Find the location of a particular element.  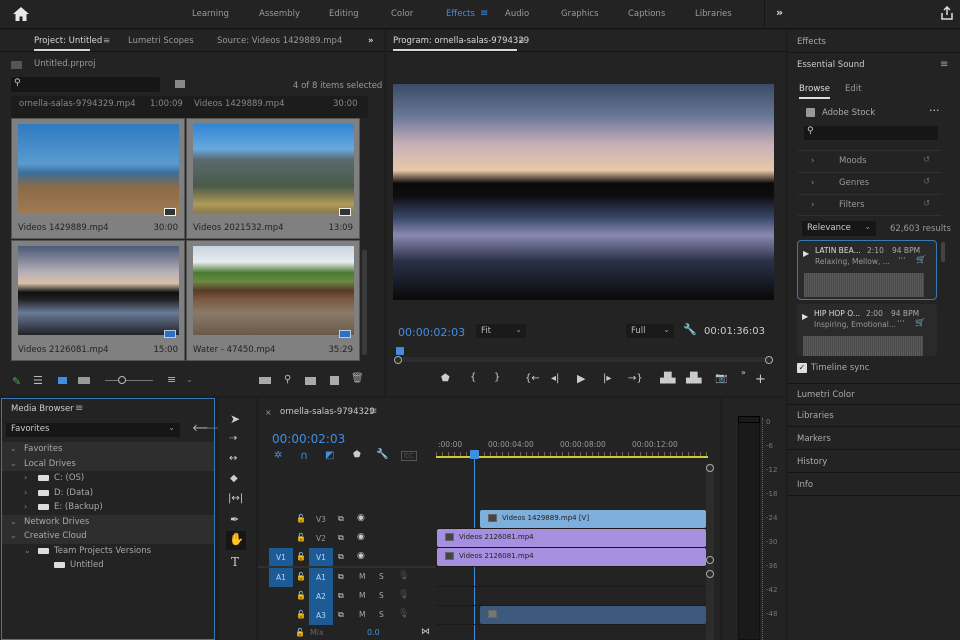

tree-item: ⌄ Team Projects Versions is located at coordinates (108, 551).